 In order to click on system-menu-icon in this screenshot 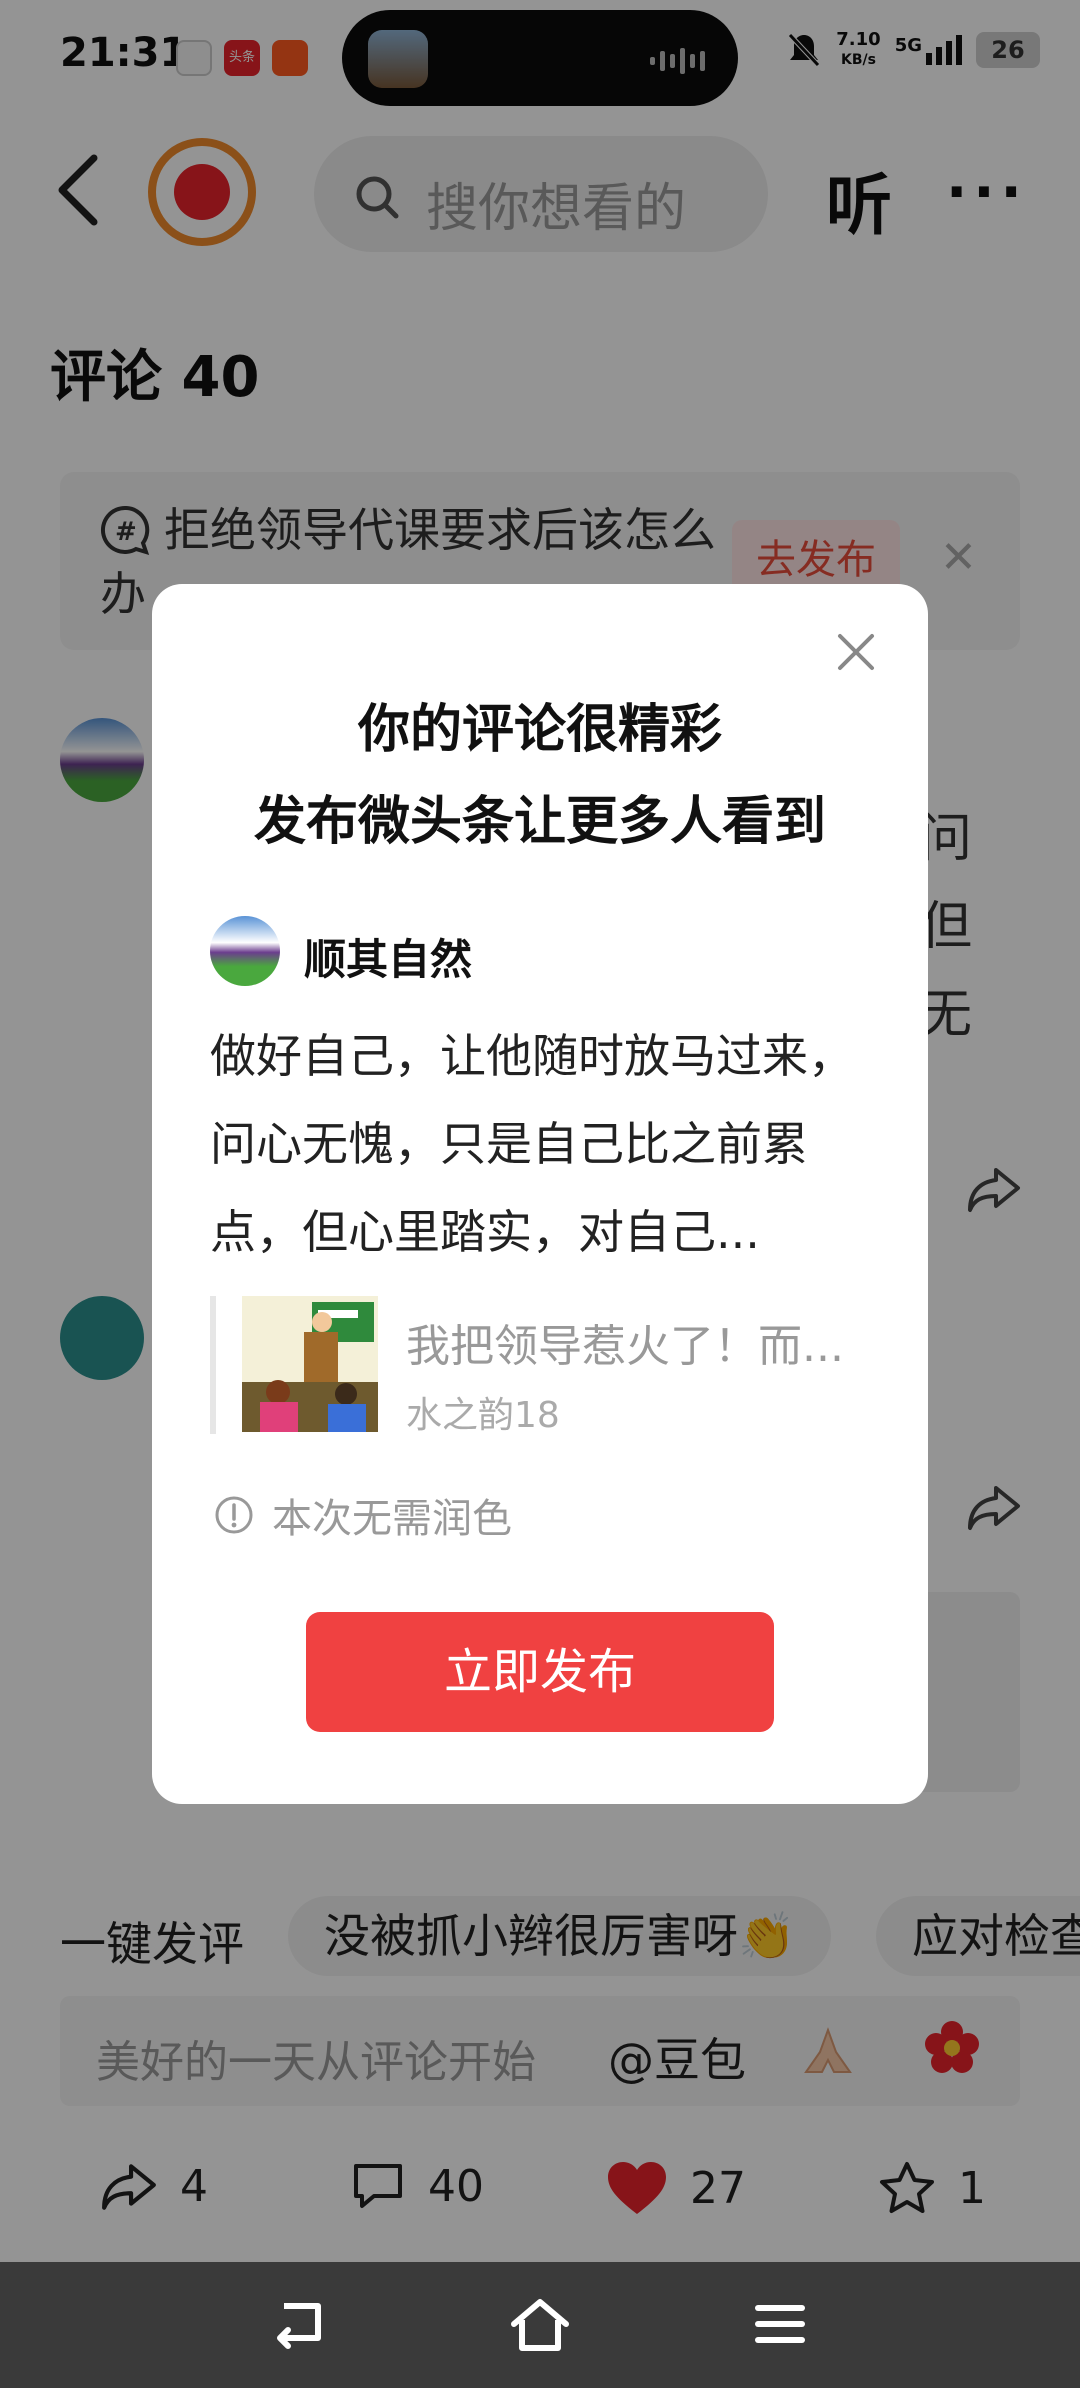, I will do `click(780, 2324)`.